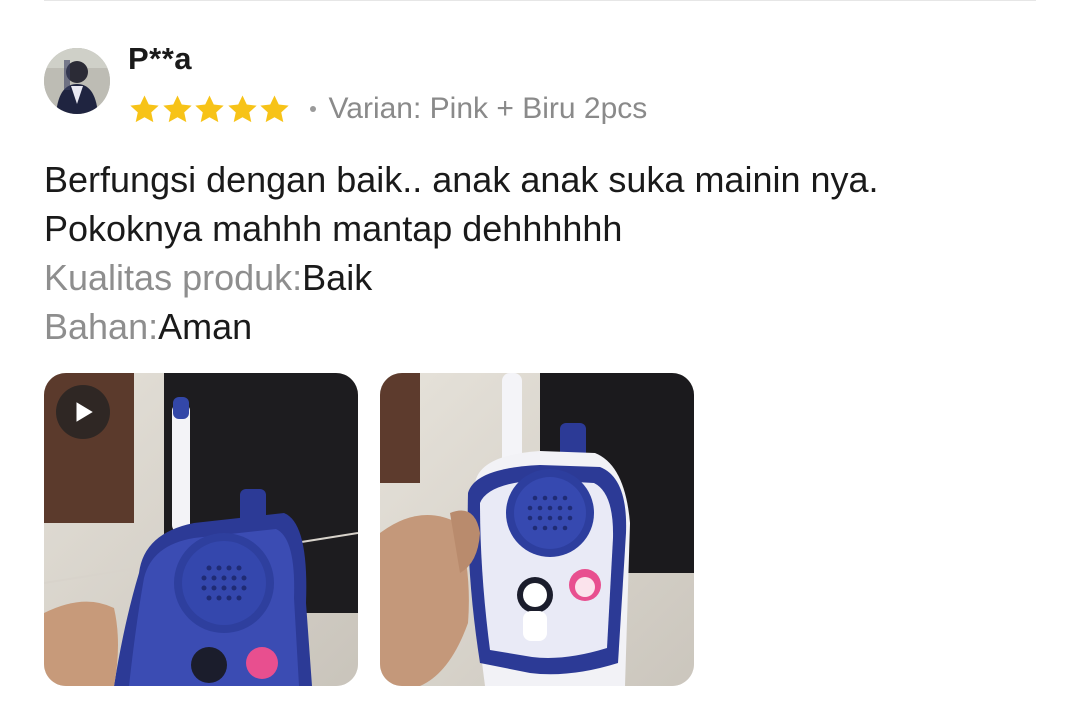  I want to click on attribute-quality: Kualitas produk:Baik, so click(544, 277).